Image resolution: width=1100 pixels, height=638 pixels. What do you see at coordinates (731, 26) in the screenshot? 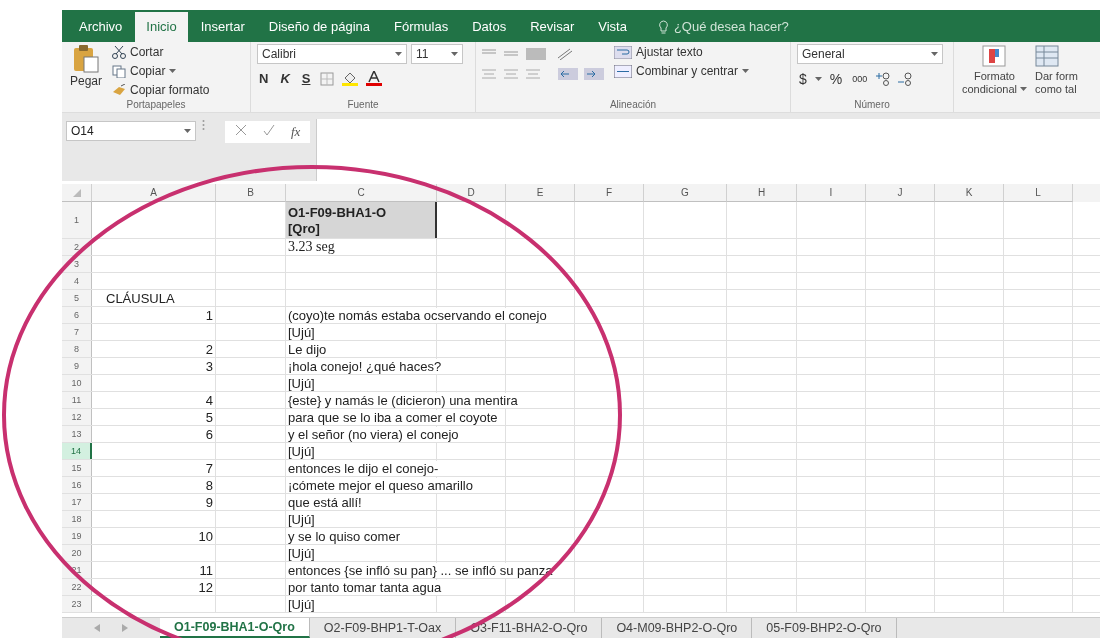
I see `tell-me-field: ¿Qué desea hacer?` at bounding box center [731, 26].